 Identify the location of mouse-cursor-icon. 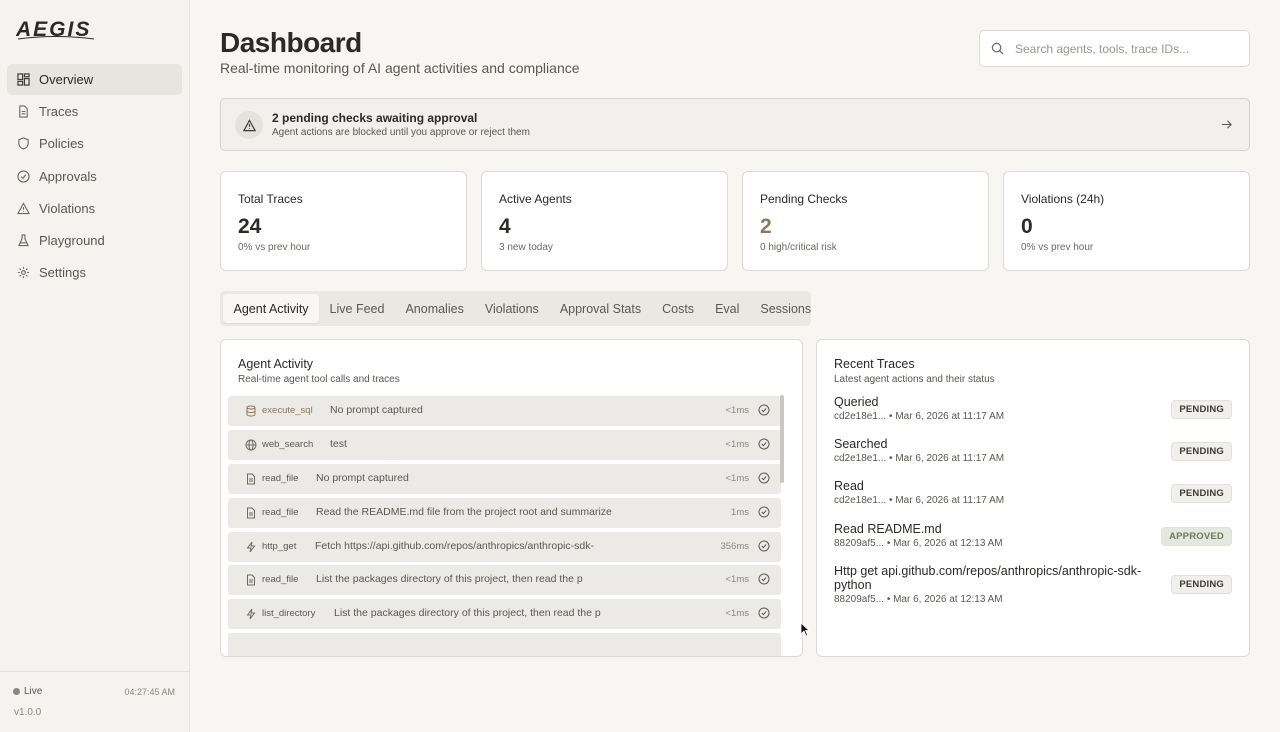
(805, 629).